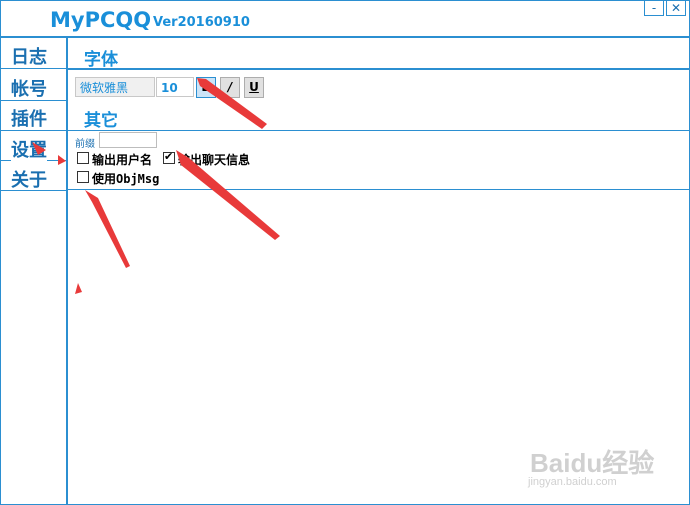 Image resolution: width=690 pixels, height=505 pixels. Describe the element at coordinates (592, 463) in the screenshot. I see `watermark-brand: Baidu经验` at that location.